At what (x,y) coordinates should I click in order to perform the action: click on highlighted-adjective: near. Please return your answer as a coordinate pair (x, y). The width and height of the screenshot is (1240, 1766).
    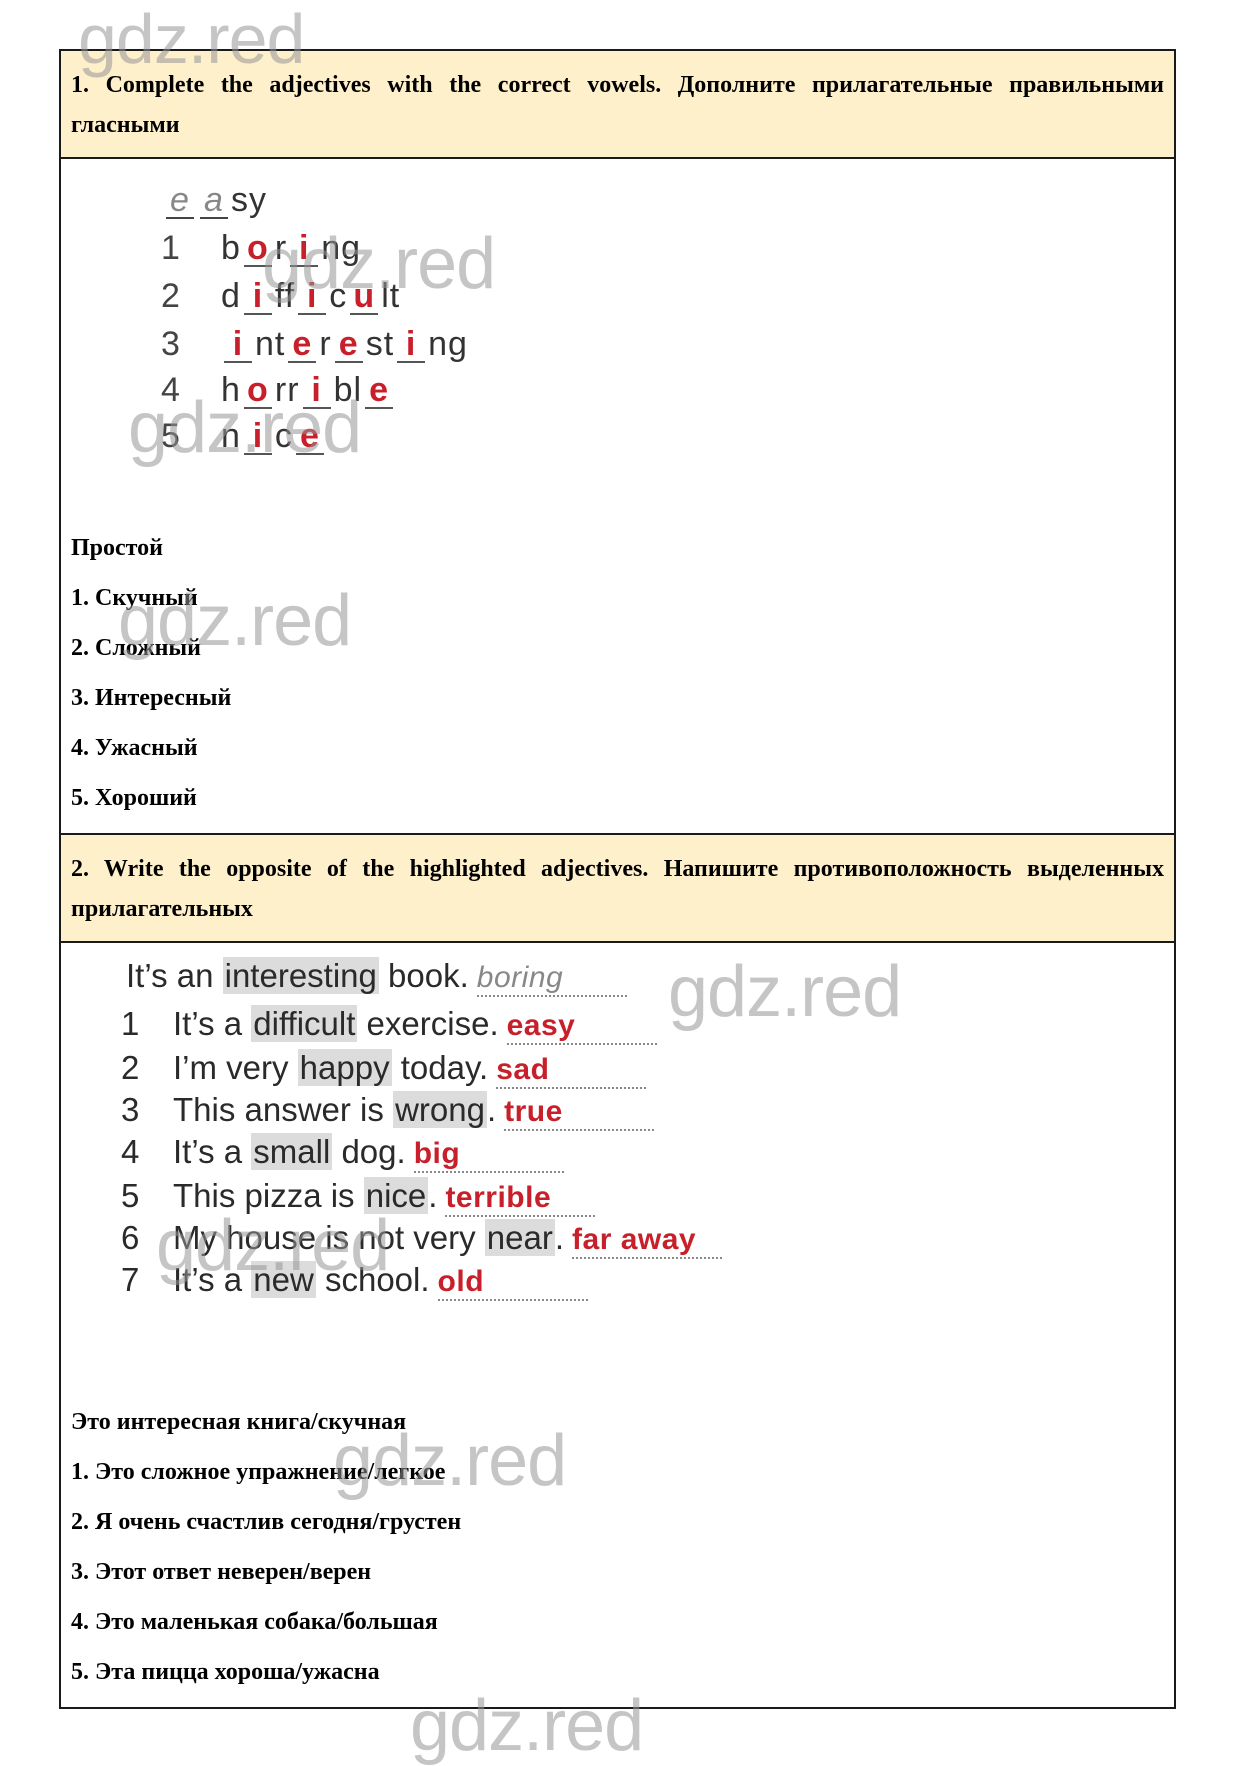
    Looking at the image, I should click on (519, 1237).